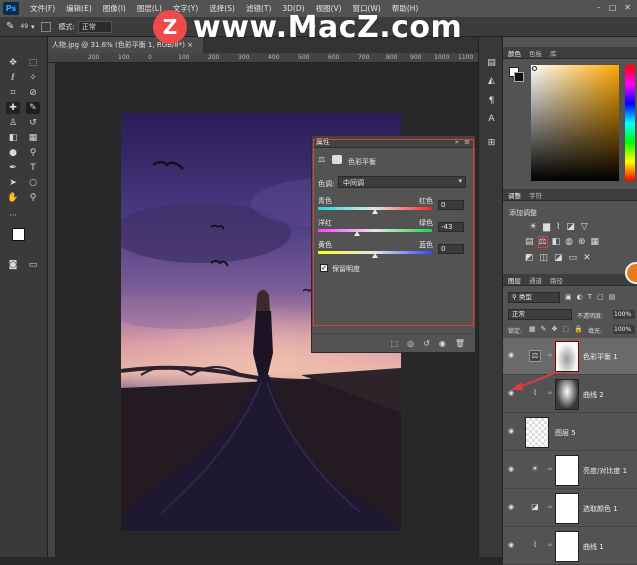 This screenshot has height=565, width=637. What do you see at coordinates (593, 395) in the screenshot?
I see `layer-name: 曲线 2` at bounding box center [593, 395].